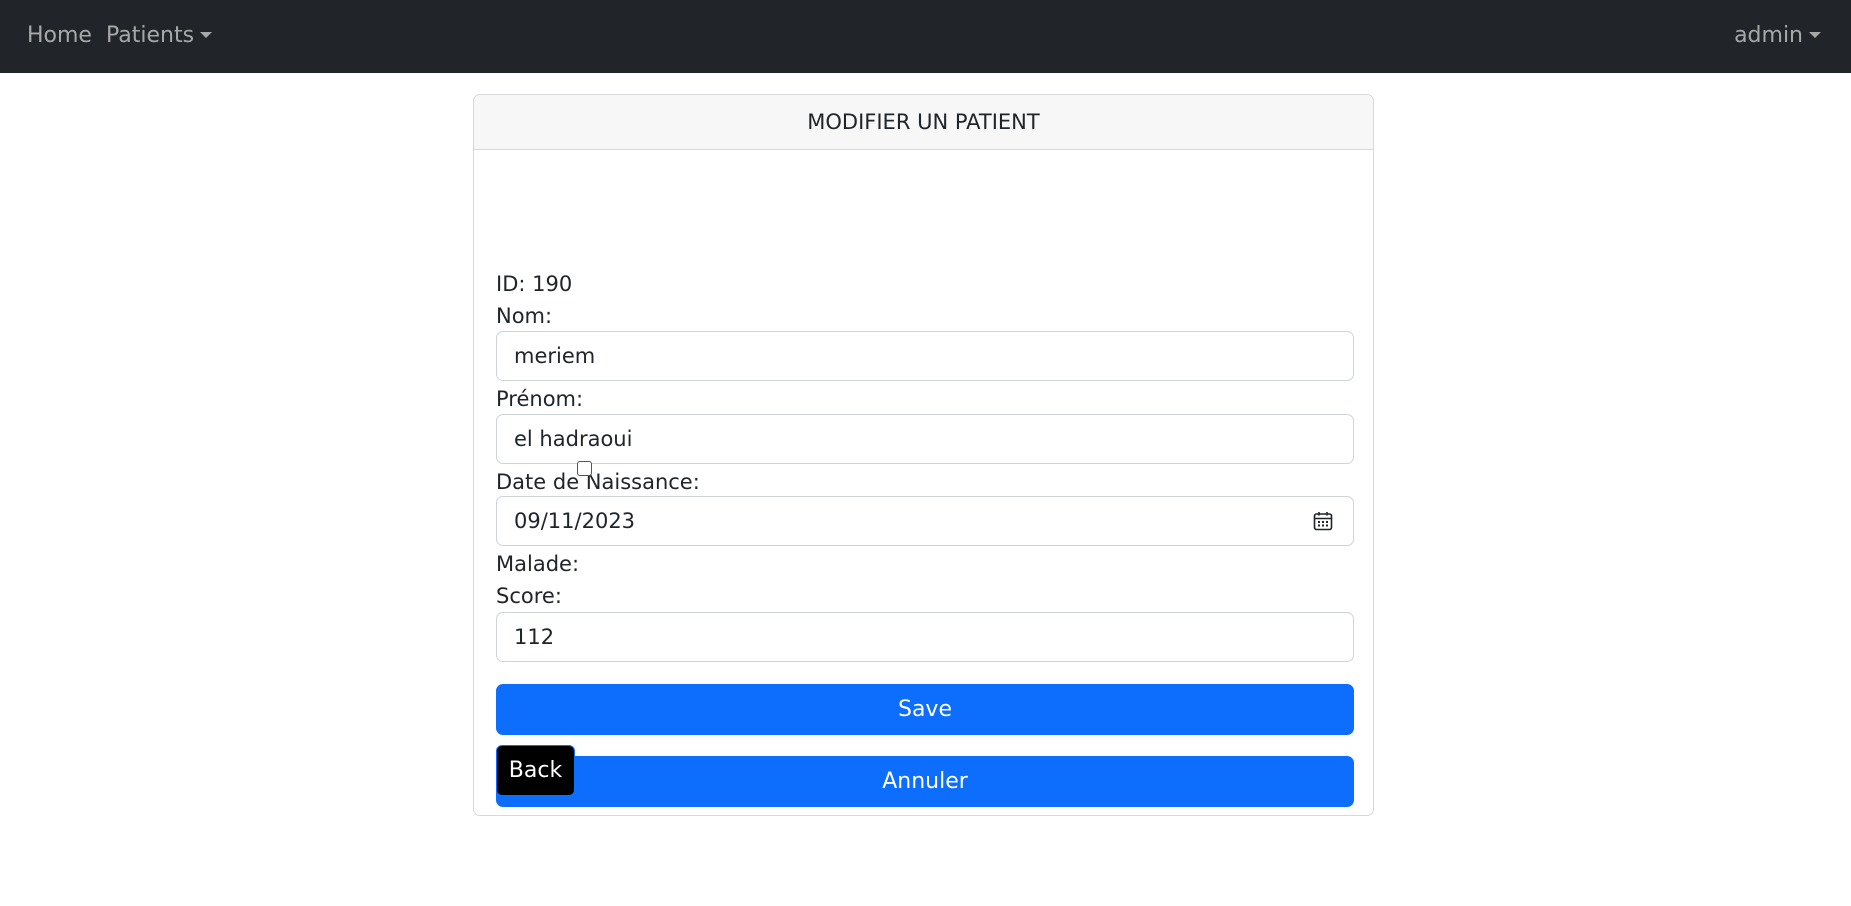  What do you see at coordinates (1768, 35) in the screenshot?
I see `nav-user-label: admin` at bounding box center [1768, 35].